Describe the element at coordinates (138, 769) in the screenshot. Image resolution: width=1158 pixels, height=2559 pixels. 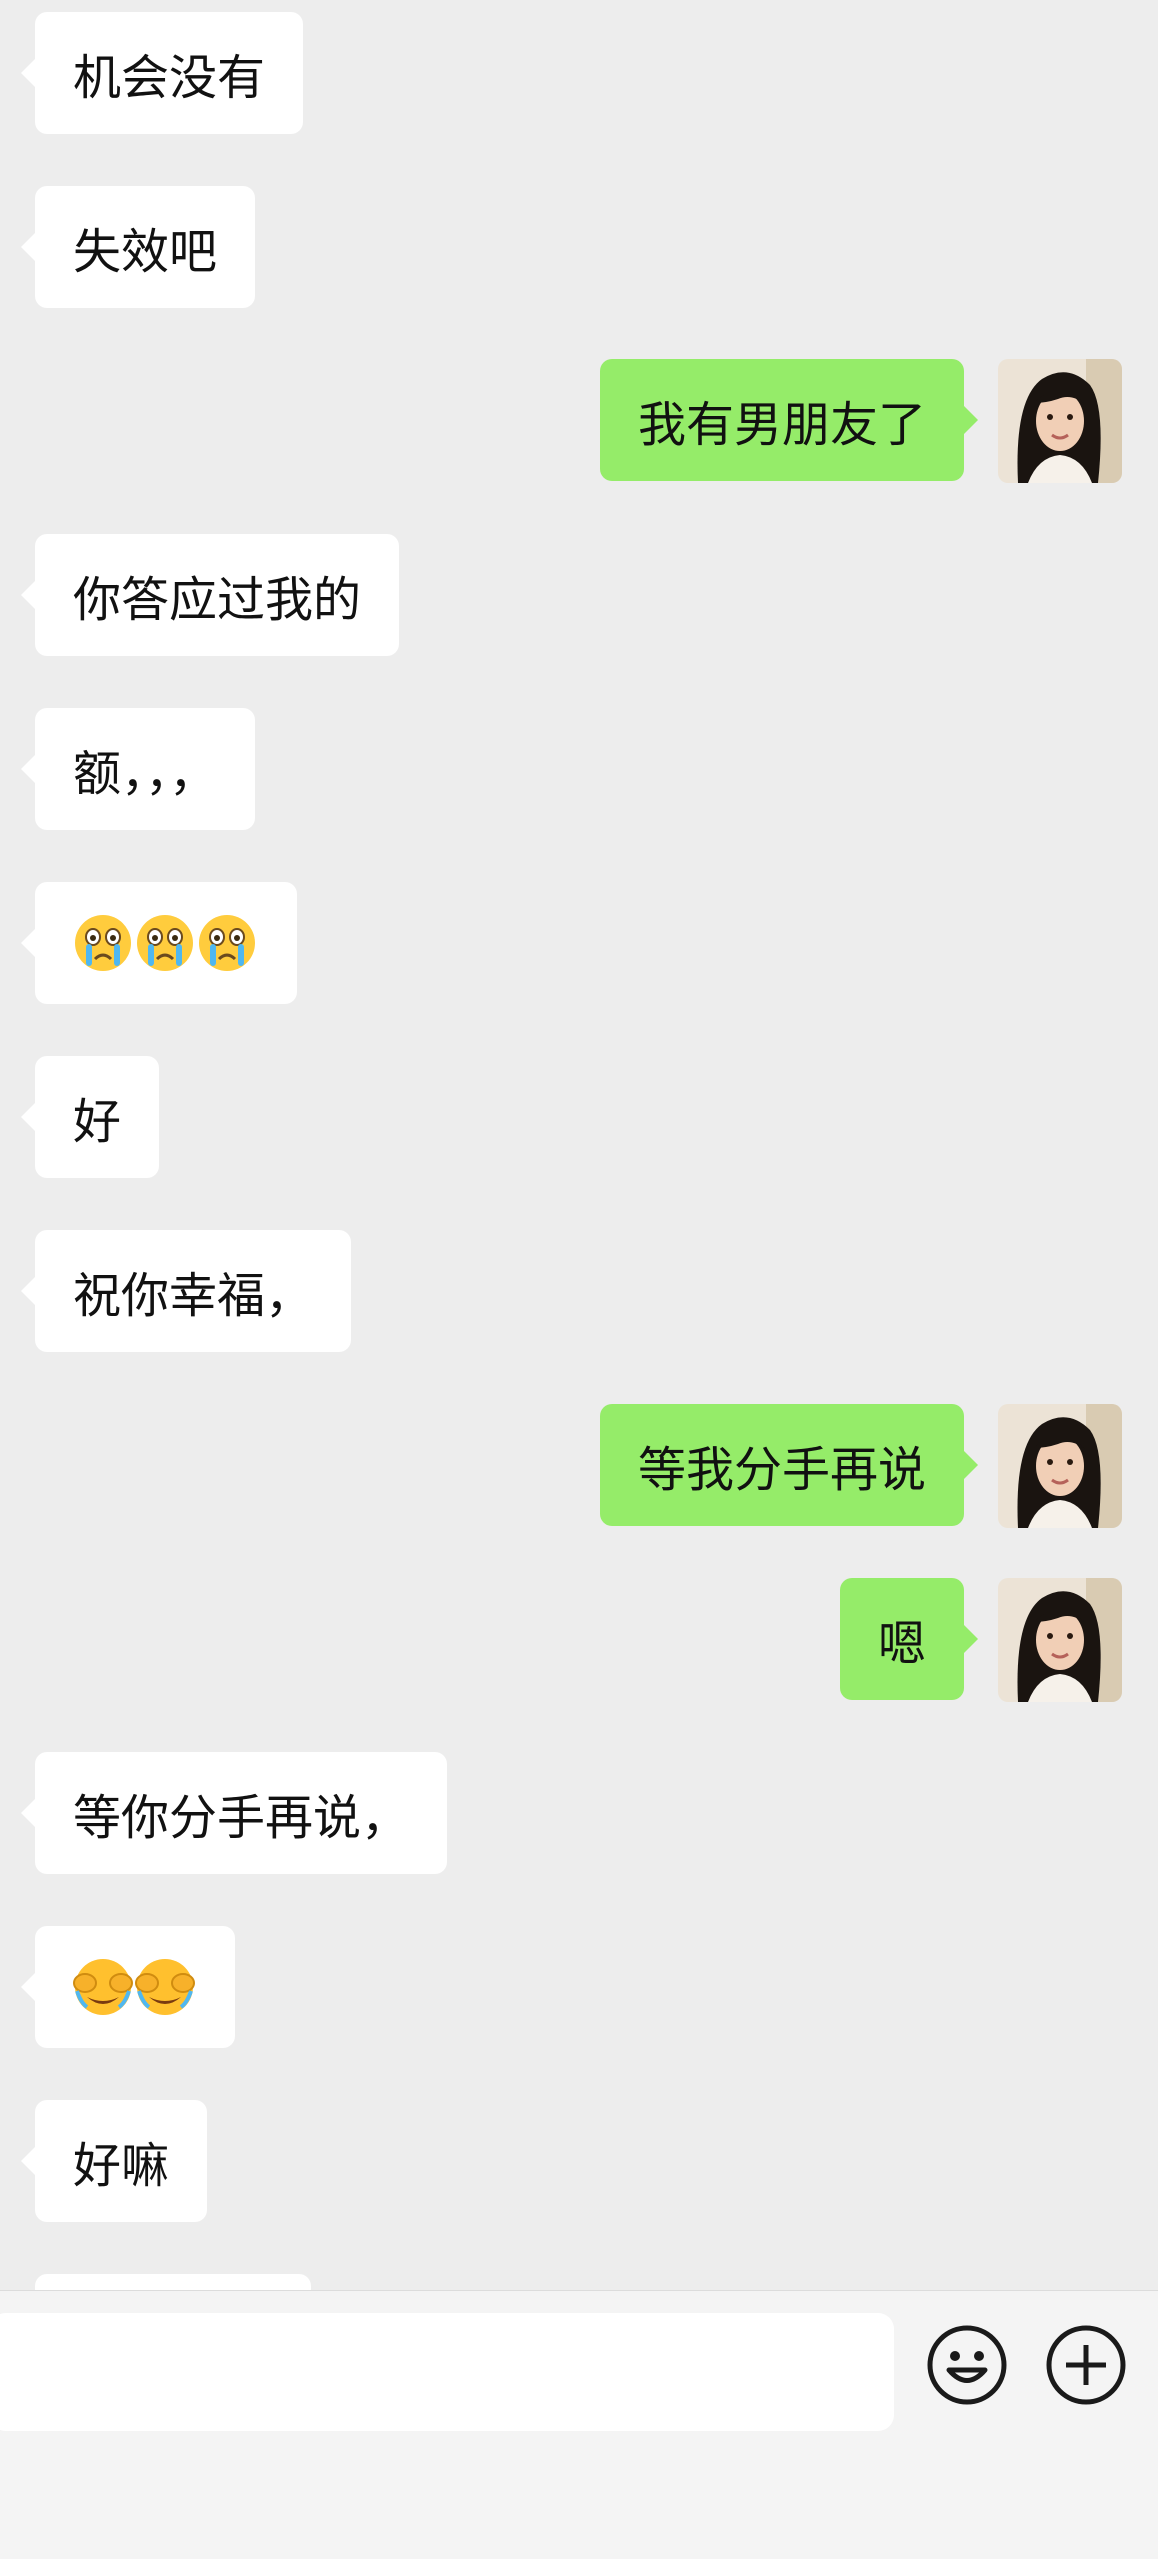
I see `incoming-message-bubble: 额，，，` at that location.